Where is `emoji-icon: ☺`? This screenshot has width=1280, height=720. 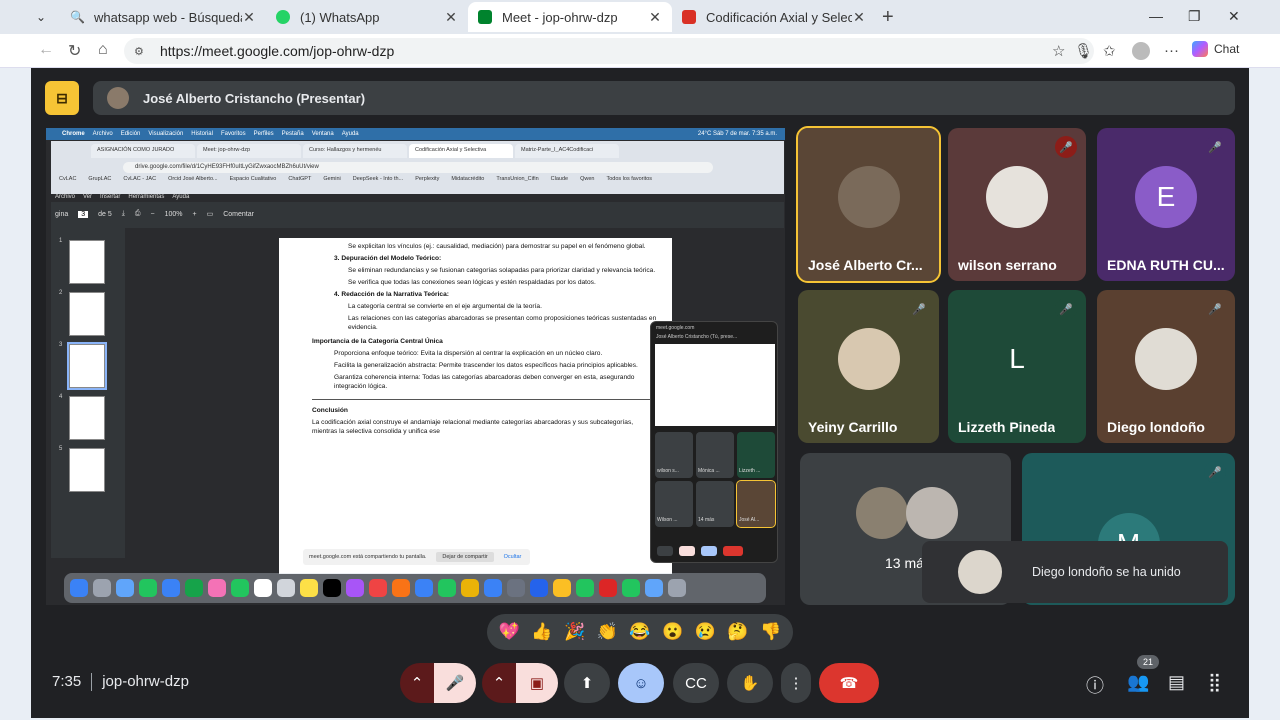
emoji-icon: ☺ is located at coordinates (641, 683).